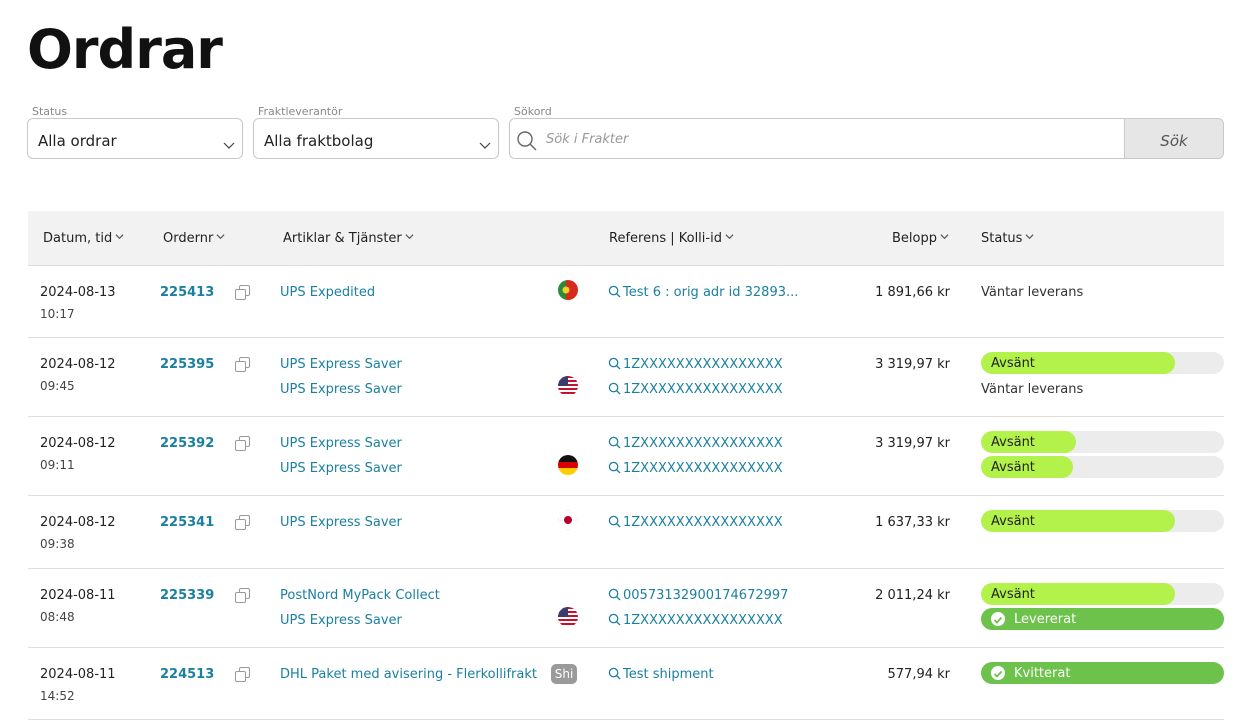 Image resolution: width=1253 pixels, height=724 pixels. Describe the element at coordinates (1174, 138) in the screenshot. I see `search-button: Sök` at that location.